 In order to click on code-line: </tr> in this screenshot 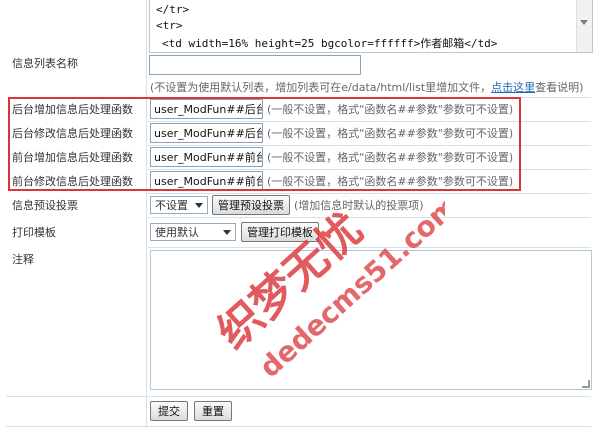, I will do `click(173, 9)`.